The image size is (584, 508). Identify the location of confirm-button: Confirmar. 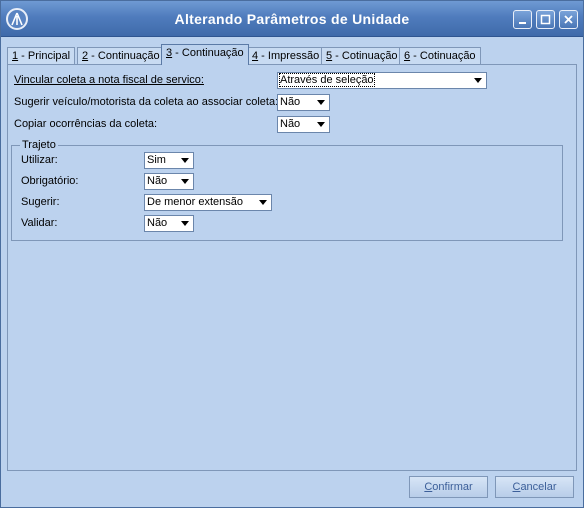
(448, 487).